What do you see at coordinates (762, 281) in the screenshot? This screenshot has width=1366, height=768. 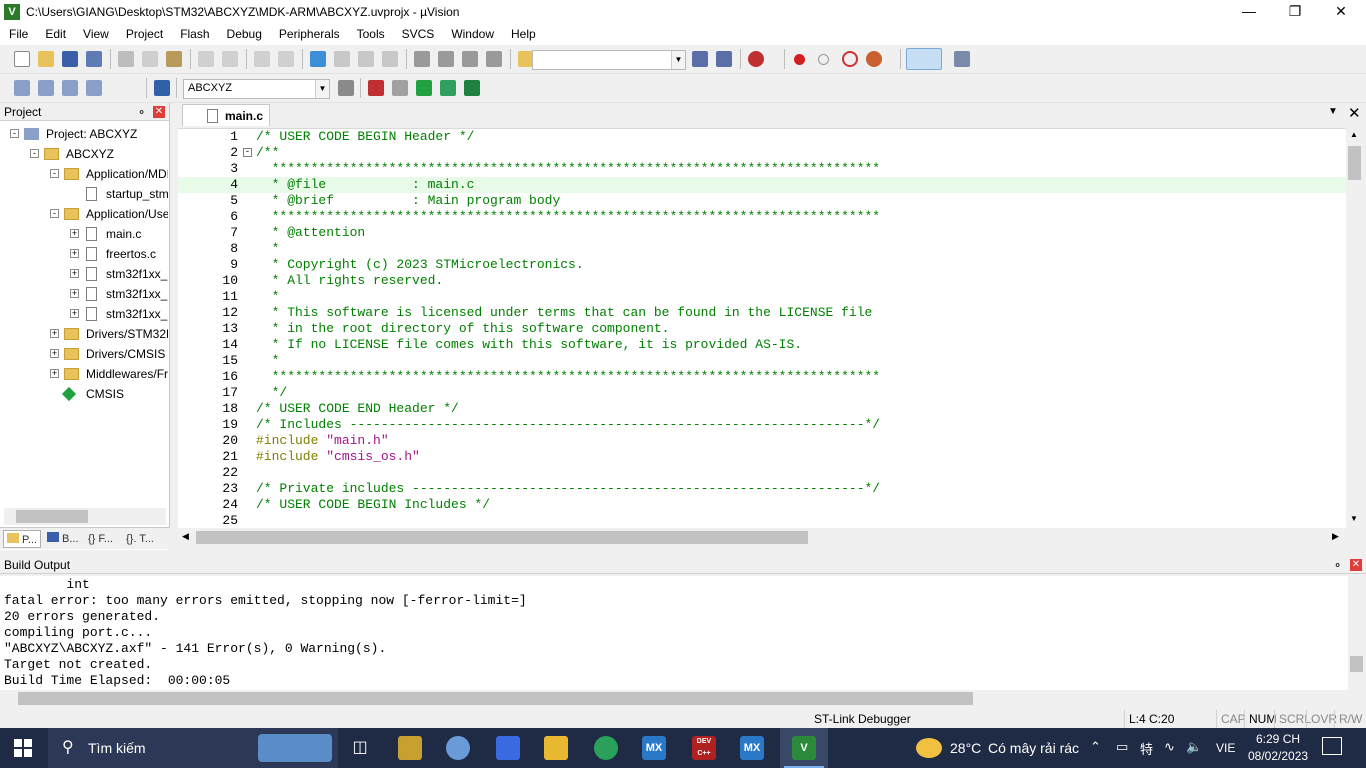 I see `code-line: 10 * All rights reserved.` at bounding box center [762, 281].